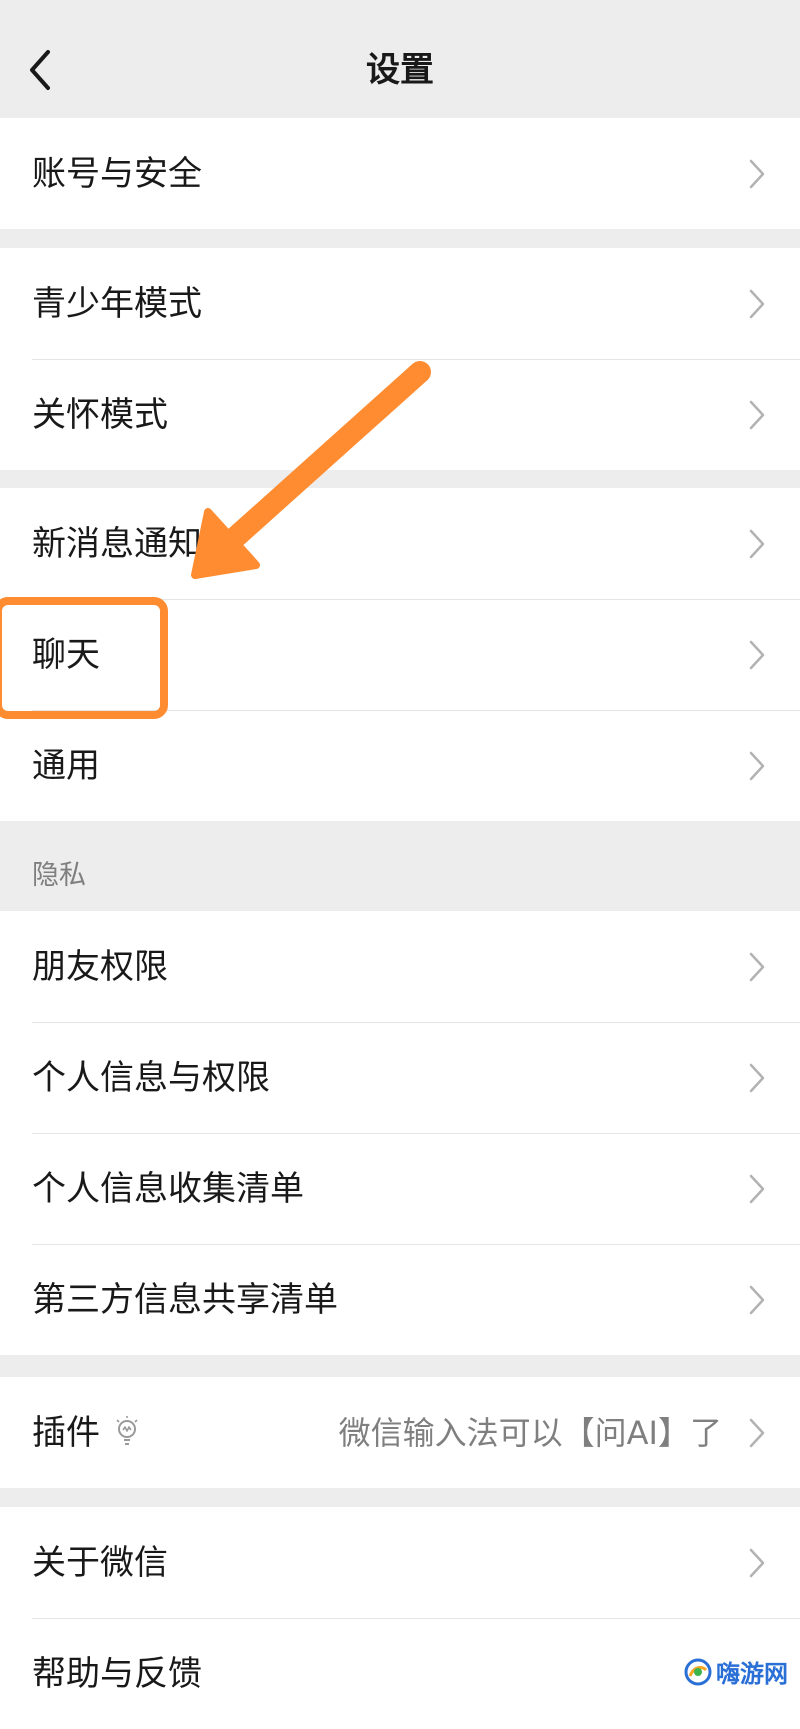 This screenshot has width=800, height=1729. Describe the element at coordinates (117, 173) in the screenshot. I see `settings-item-label: 账号与安全` at that location.